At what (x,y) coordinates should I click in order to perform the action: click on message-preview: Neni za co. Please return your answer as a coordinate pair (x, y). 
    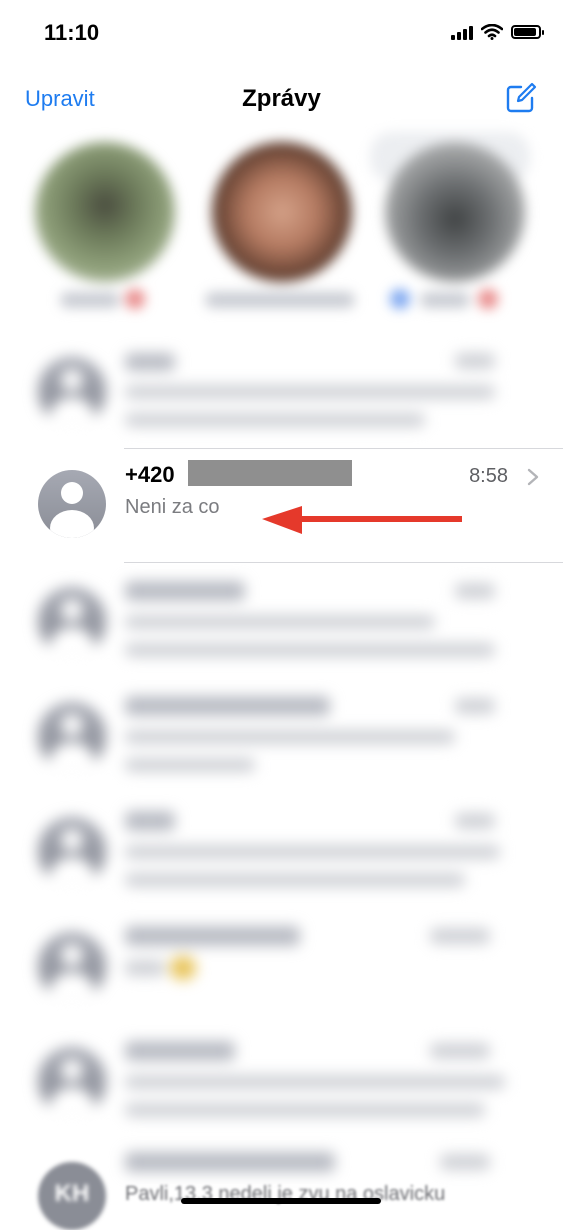
    Looking at the image, I should click on (172, 507).